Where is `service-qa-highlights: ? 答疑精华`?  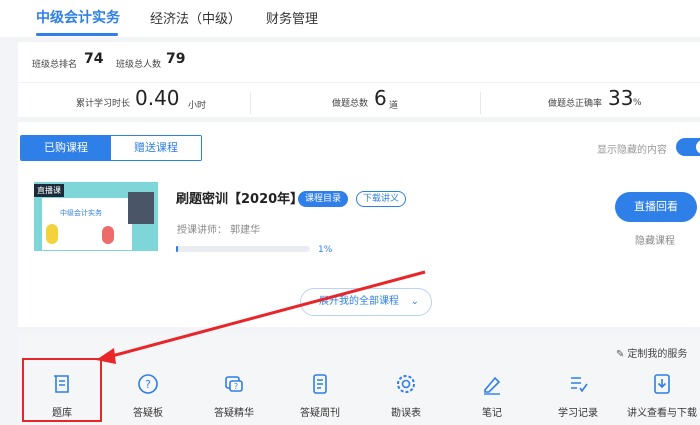
service-qa-highlights: ? 答疑精华 is located at coordinates (234, 396).